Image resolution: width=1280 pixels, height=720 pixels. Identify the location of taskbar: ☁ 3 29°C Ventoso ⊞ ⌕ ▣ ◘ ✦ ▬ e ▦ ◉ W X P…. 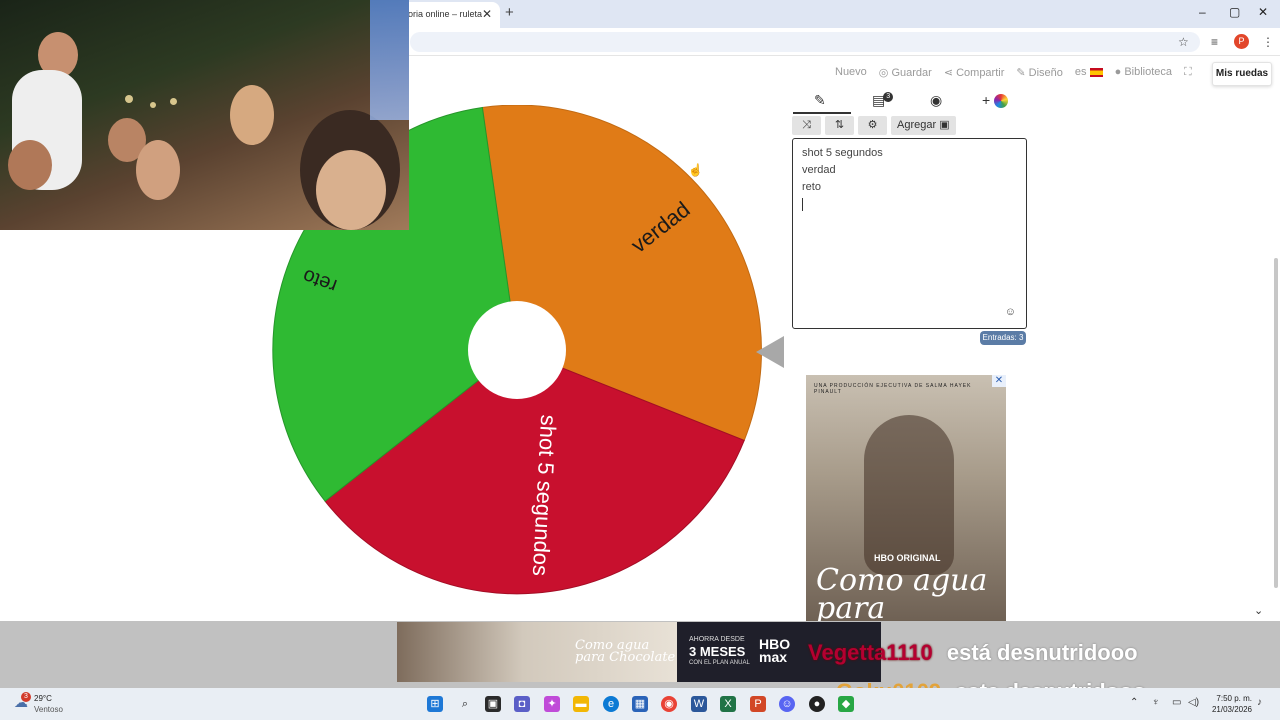
(640, 704).